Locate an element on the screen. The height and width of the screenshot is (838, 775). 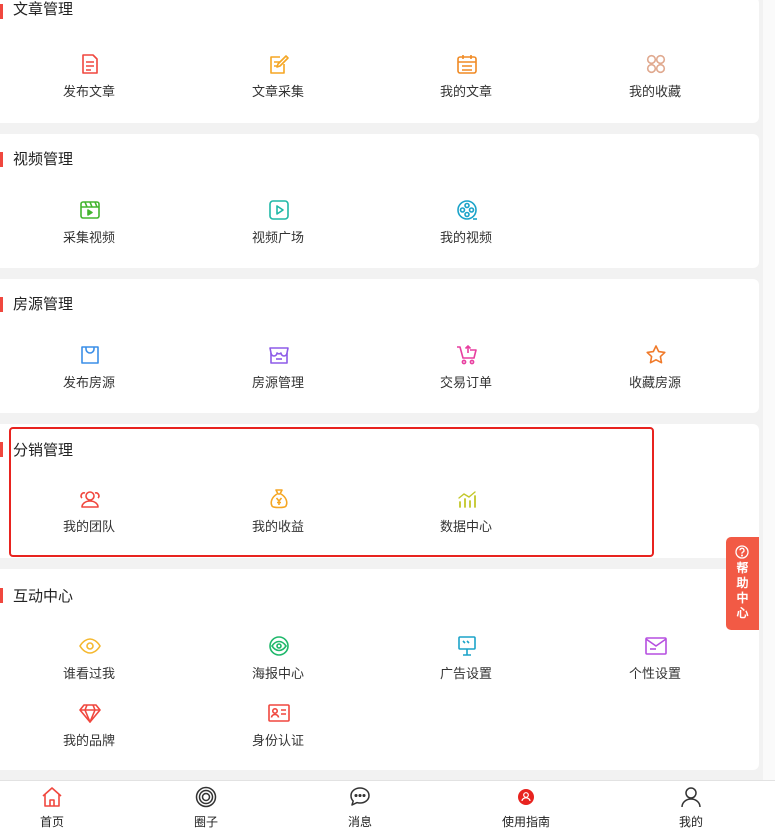
scroll-track is located at coordinates (769, 418).